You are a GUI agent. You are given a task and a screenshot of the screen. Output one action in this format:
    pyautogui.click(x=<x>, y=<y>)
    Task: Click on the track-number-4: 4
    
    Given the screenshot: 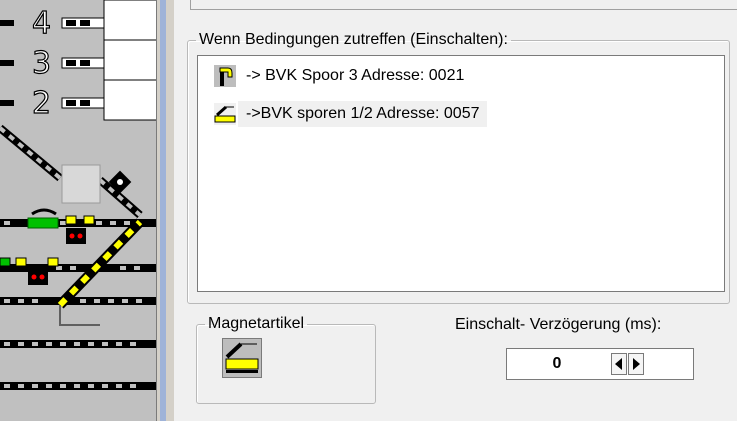 What is the action you would take?
    pyautogui.click(x=41, y=23)
    